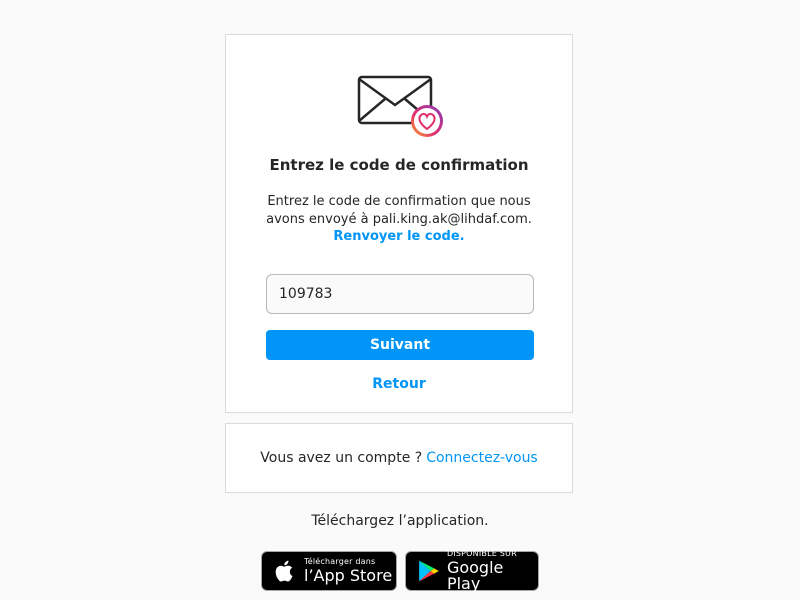  Describe the element at coordinates (284, 571) in the screenshot. I see `apple-icon` at that location.